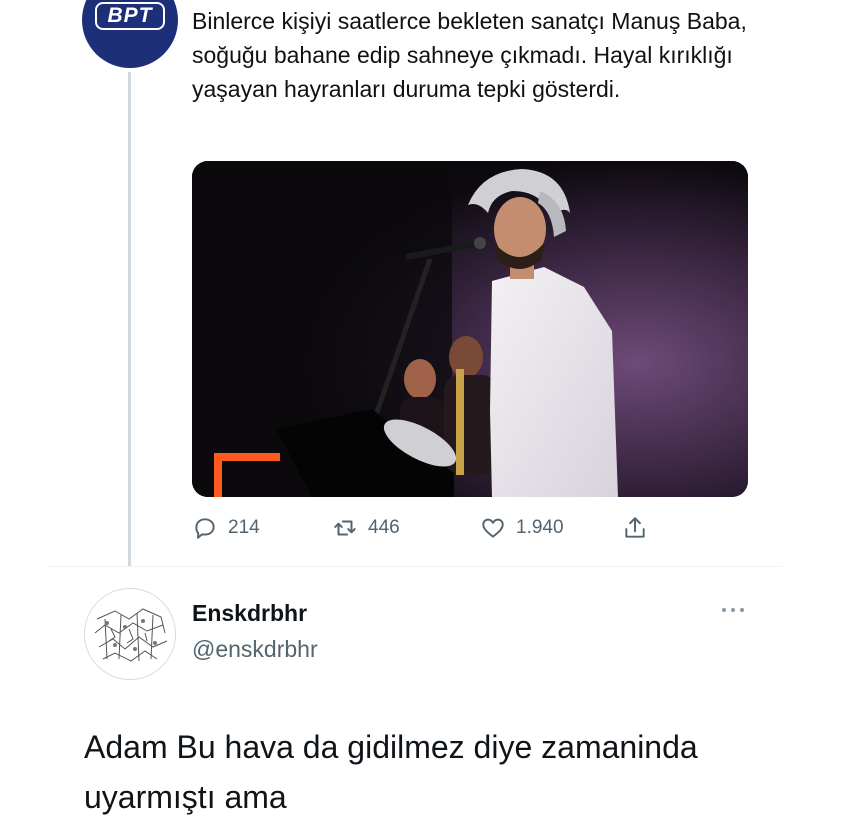 This screenshot has width=850, height=821. I want to click on bpt-avatar: BPT, so click(130, 34).